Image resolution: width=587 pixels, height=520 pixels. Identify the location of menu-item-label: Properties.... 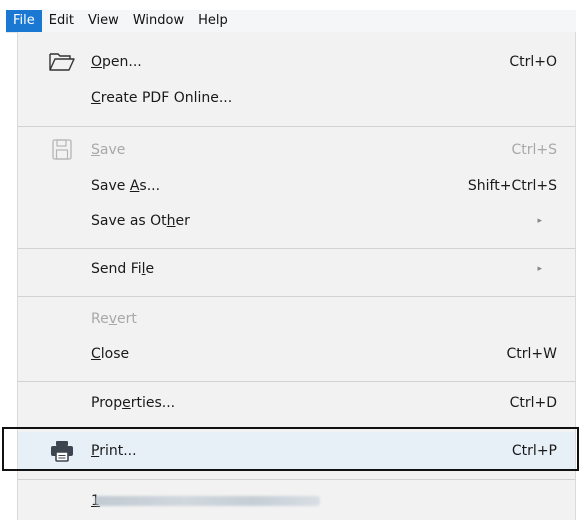
(133, 403).